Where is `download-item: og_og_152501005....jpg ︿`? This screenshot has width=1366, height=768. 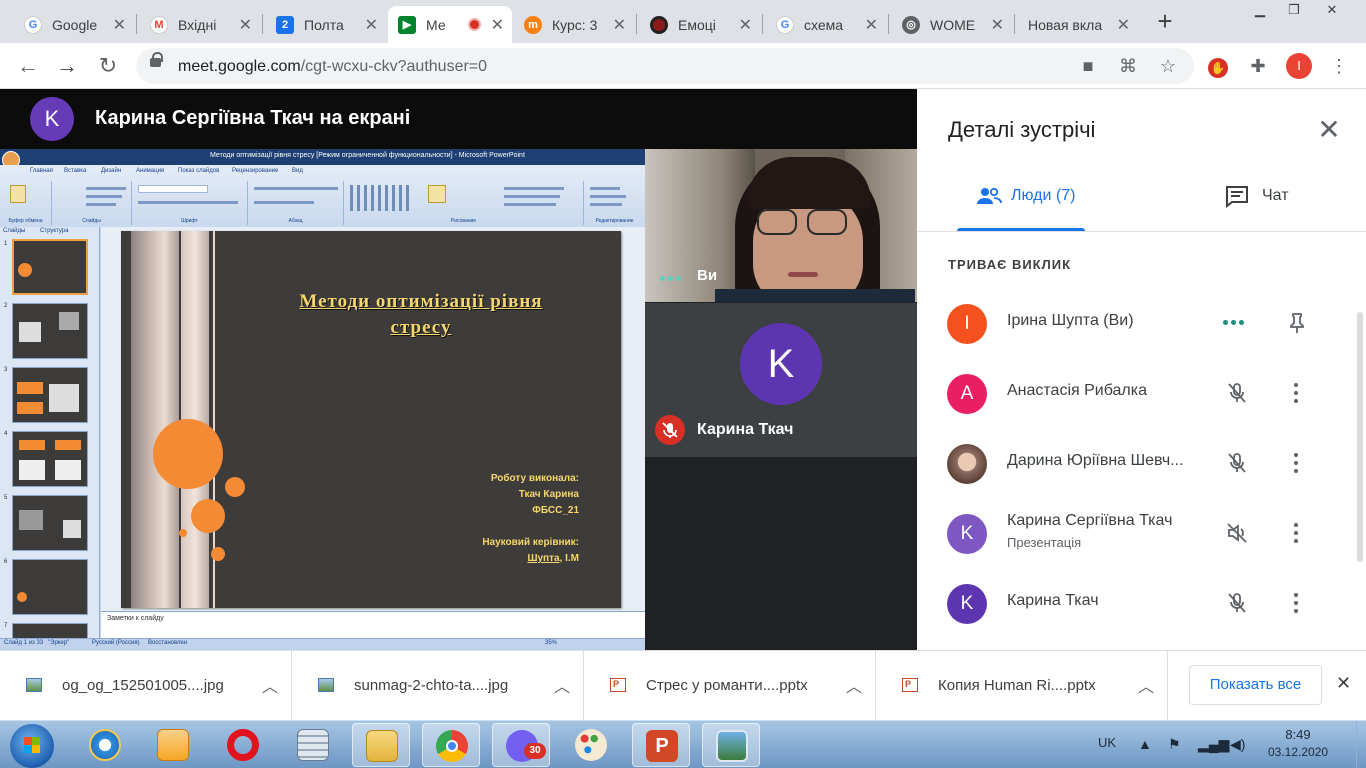
download-item: og_og_152501005....jpg ︿ is located at coordinates (146, 686).